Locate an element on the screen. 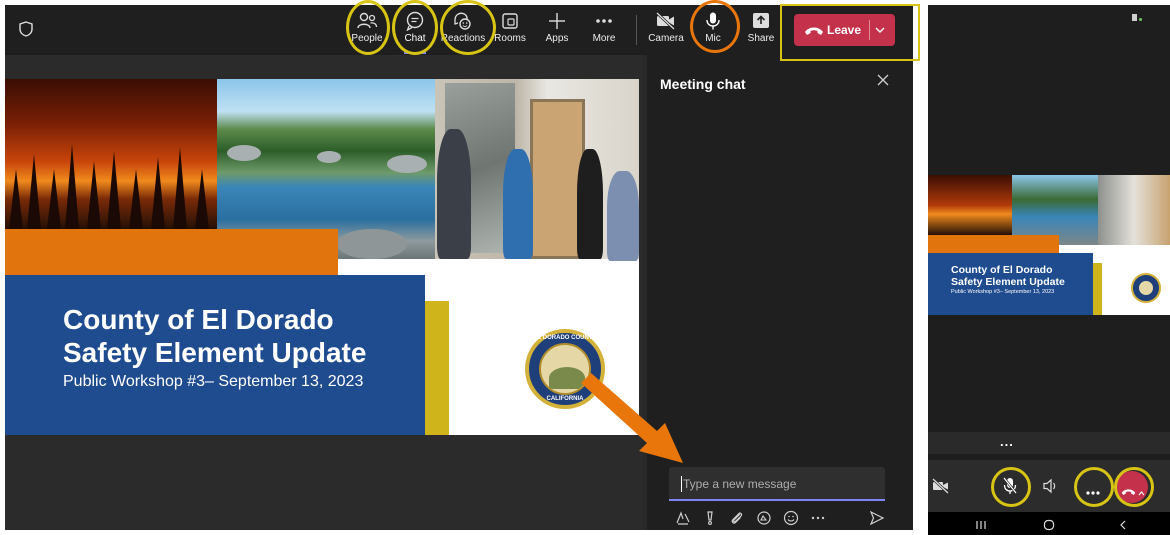  plus-icon is located at coordinates (557, 21).